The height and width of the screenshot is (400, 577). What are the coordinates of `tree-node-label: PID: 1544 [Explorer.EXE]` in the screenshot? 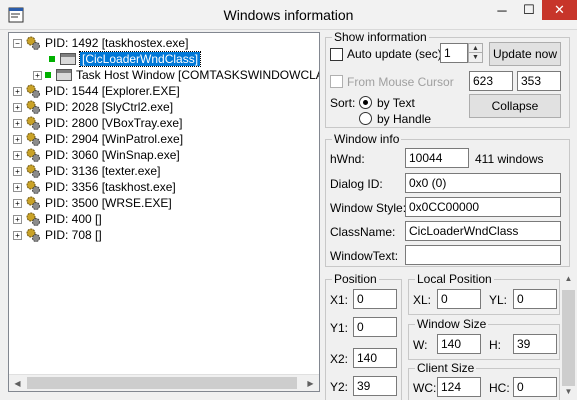 It's located at (112, 91).